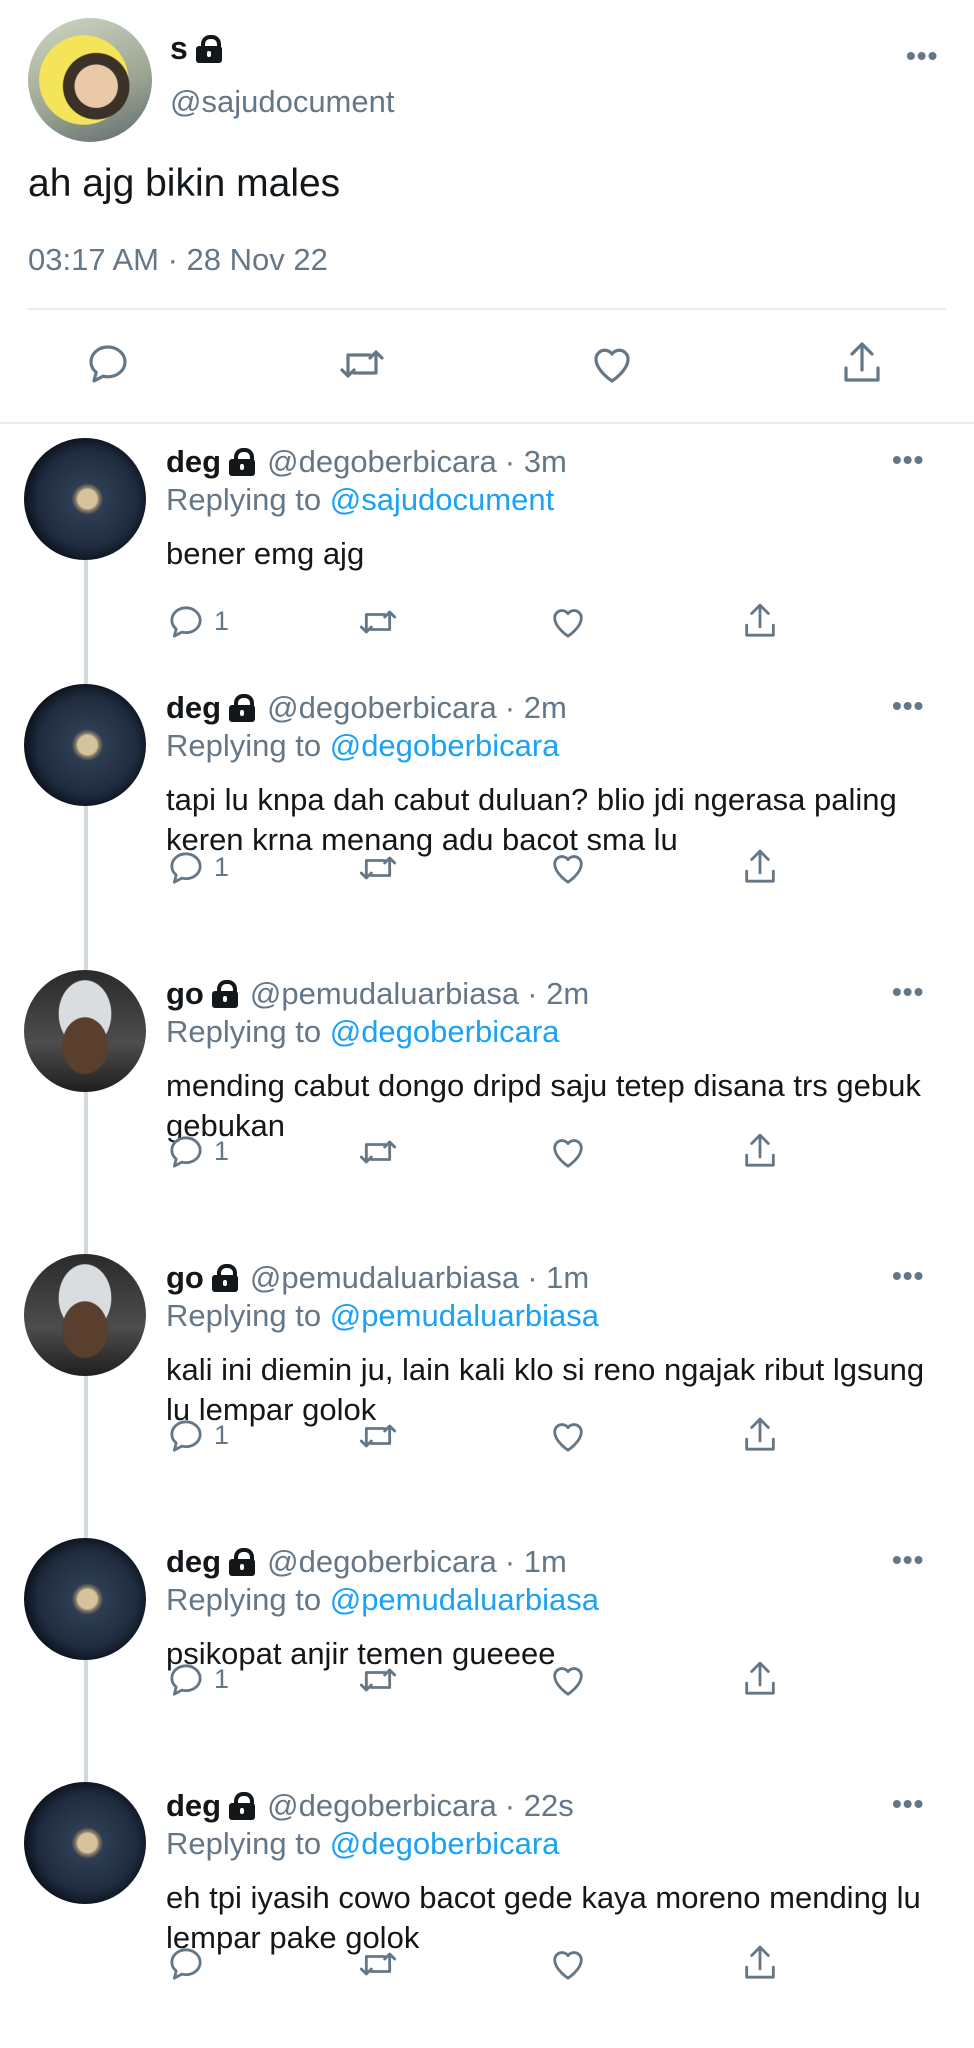 The width and height of the screenshot is (974, 2048). Describe the element at coordinates (535, 461) in the screenshot. I see `reply-time: · 3m` at that location.